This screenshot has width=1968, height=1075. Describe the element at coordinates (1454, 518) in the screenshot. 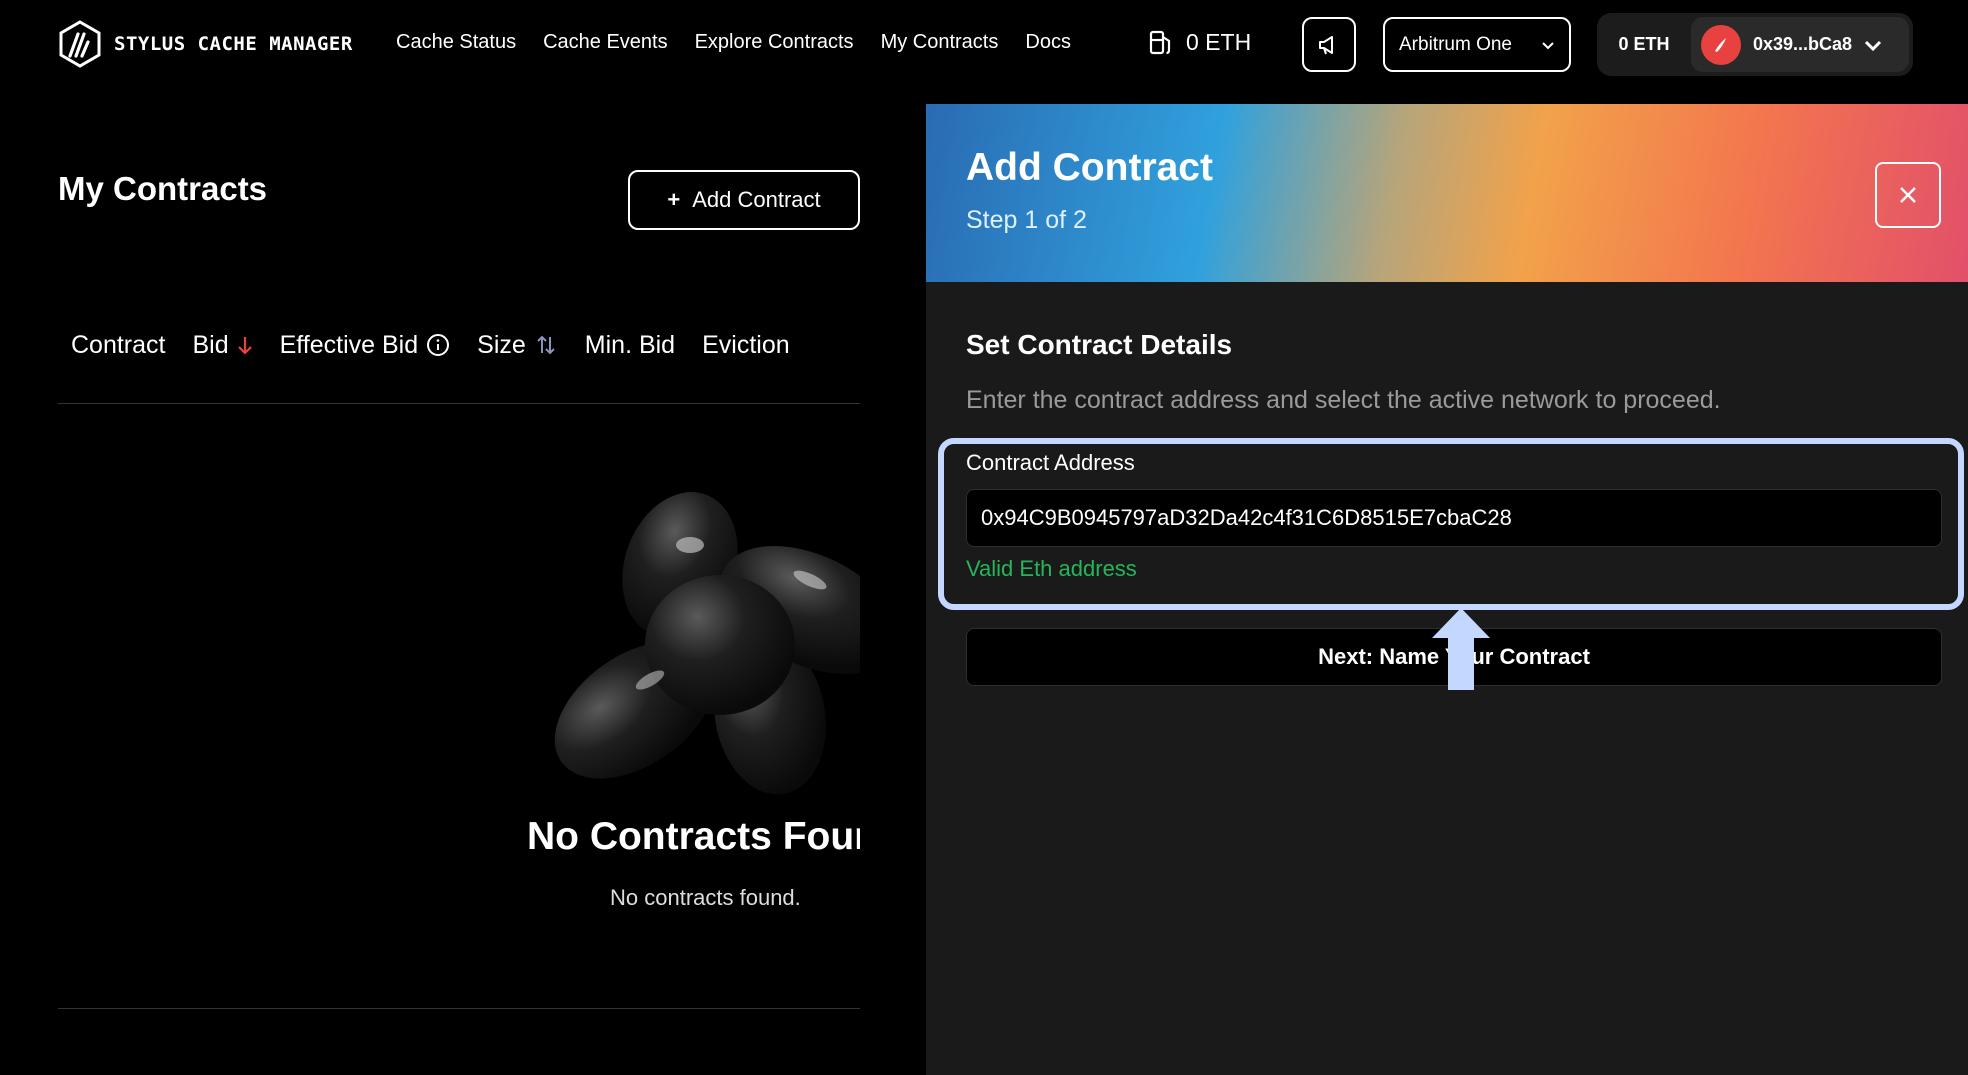

I see `contract-address-input` at that location.